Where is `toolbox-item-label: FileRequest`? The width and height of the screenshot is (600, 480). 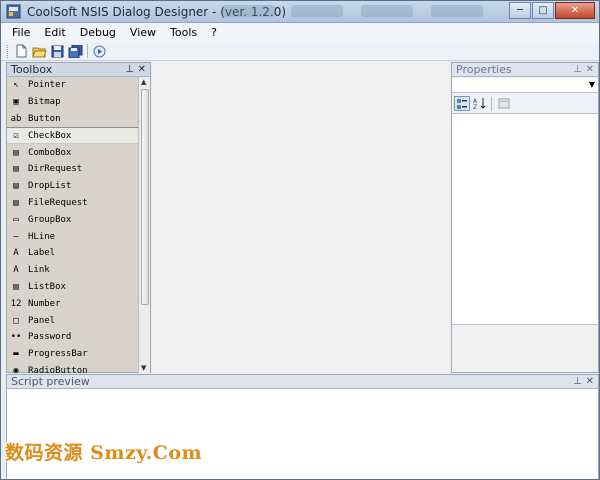
toolbox-item-label: FileRequest is located at coordinates (58, 202).